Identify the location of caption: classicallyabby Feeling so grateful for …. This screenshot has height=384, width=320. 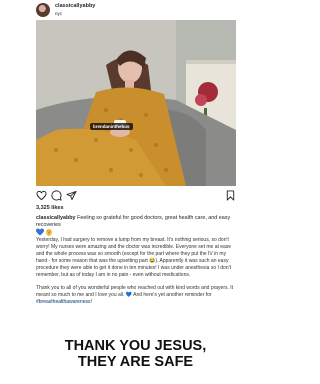
(136, 222).